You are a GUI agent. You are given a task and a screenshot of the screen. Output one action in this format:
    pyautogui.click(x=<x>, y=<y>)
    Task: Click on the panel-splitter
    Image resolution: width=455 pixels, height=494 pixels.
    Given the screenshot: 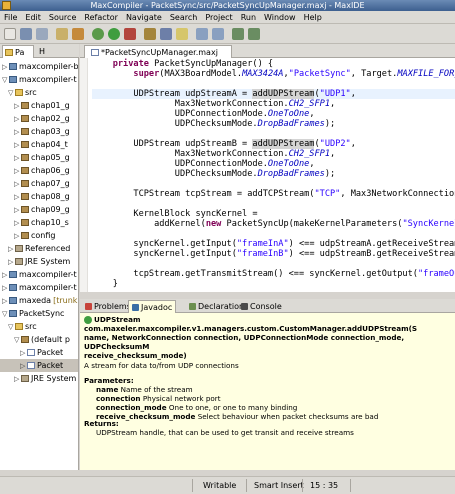 What is the action you would take?
    pyautogui.click(x=267, y=295)
    